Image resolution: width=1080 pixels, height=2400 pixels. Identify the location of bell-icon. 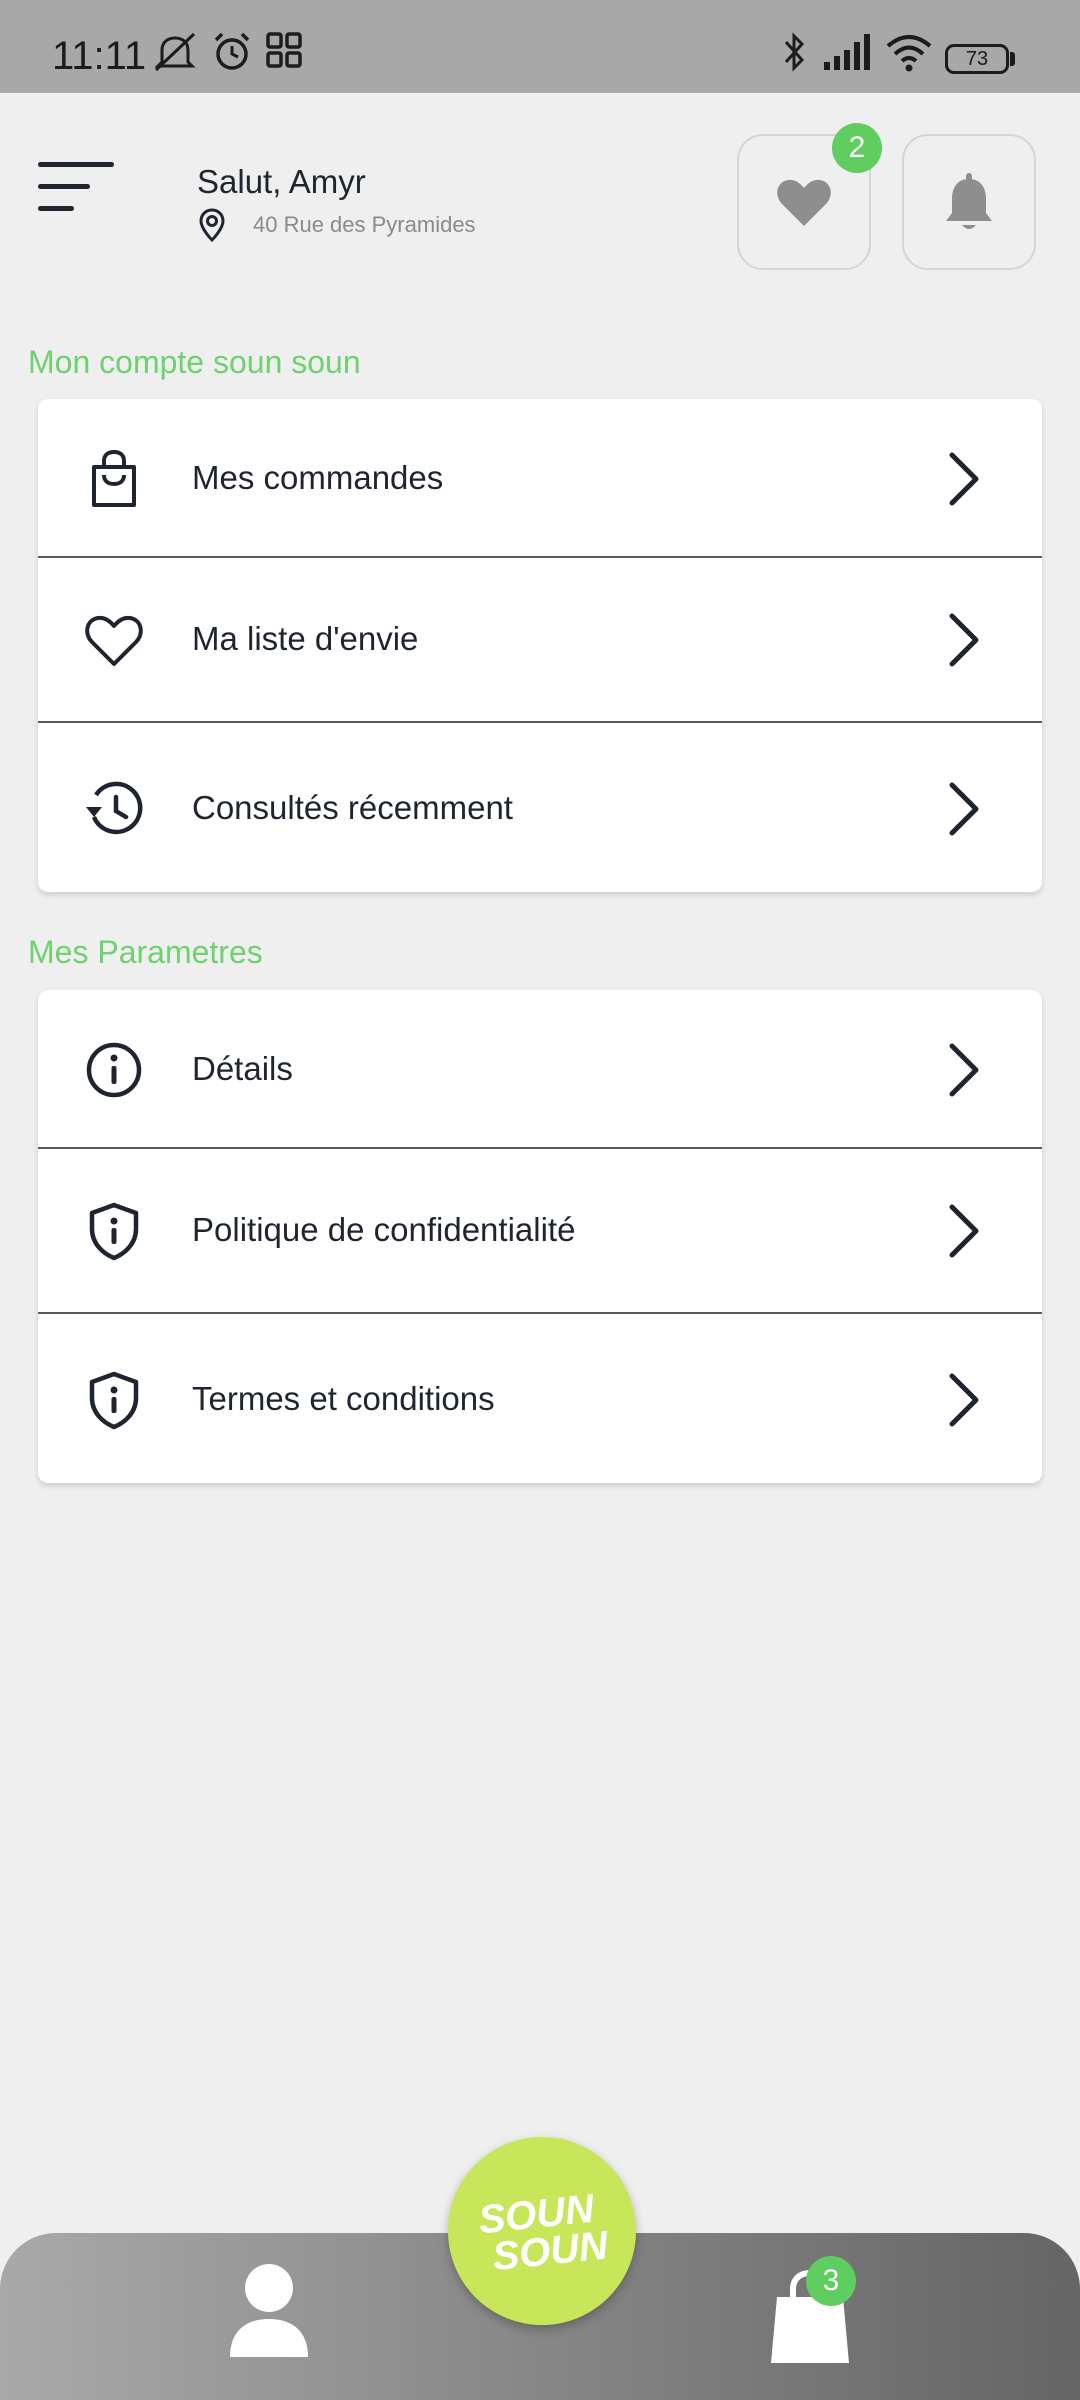
(969, 201).